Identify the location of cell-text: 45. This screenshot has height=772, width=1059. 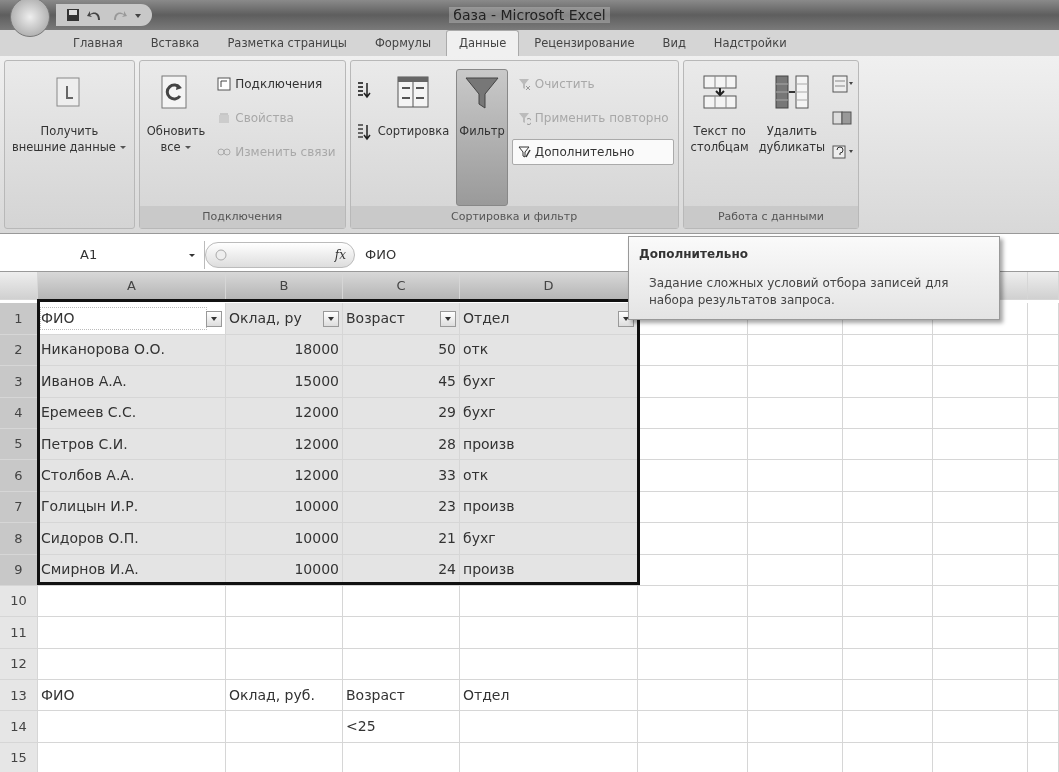
(447, 381).